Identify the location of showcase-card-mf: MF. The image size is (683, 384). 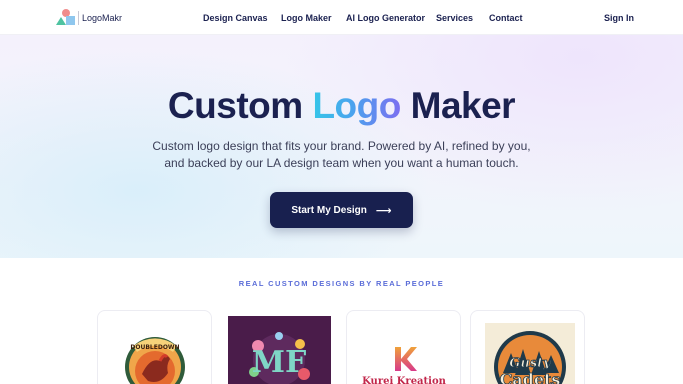
(278, 347).